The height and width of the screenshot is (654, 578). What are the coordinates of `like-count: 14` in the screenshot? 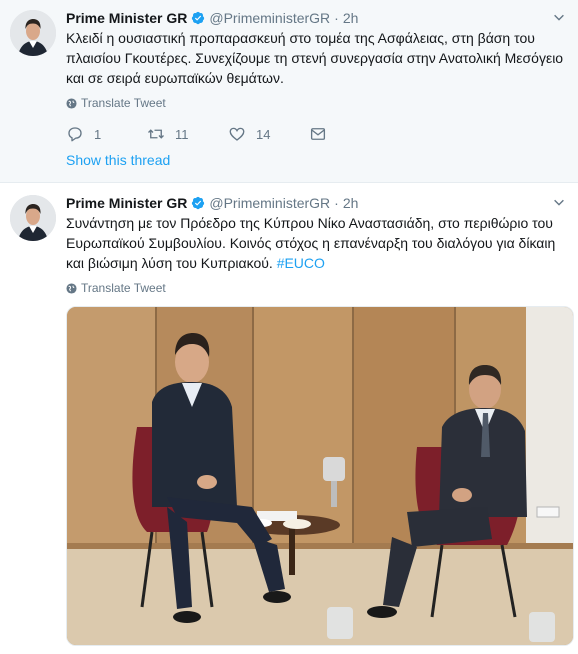 It's located at (263, 134).